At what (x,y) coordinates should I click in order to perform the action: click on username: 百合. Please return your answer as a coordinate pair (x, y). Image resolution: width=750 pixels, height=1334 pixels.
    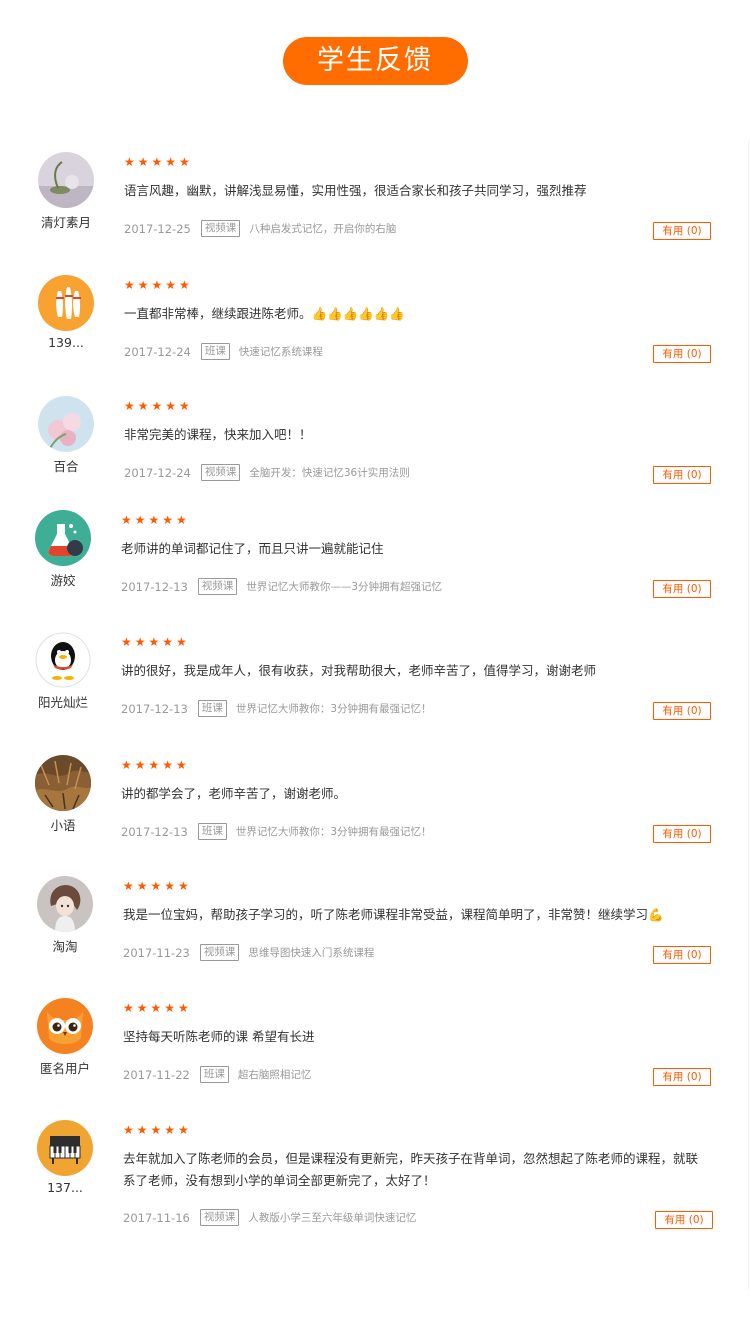
    Looking at the image, I should click on (66, 466).